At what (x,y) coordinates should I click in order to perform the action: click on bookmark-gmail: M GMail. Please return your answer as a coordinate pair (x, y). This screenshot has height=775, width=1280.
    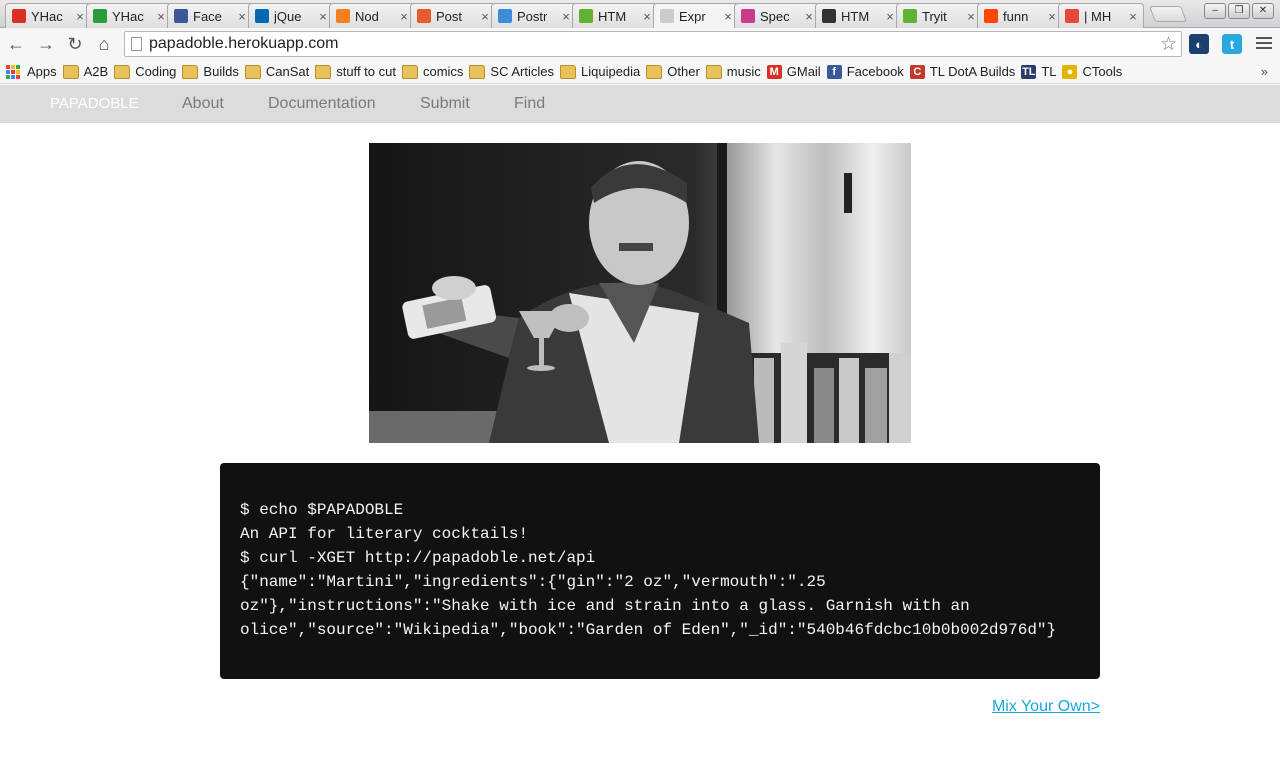
    Looking at the image, I should click on (796, 72).